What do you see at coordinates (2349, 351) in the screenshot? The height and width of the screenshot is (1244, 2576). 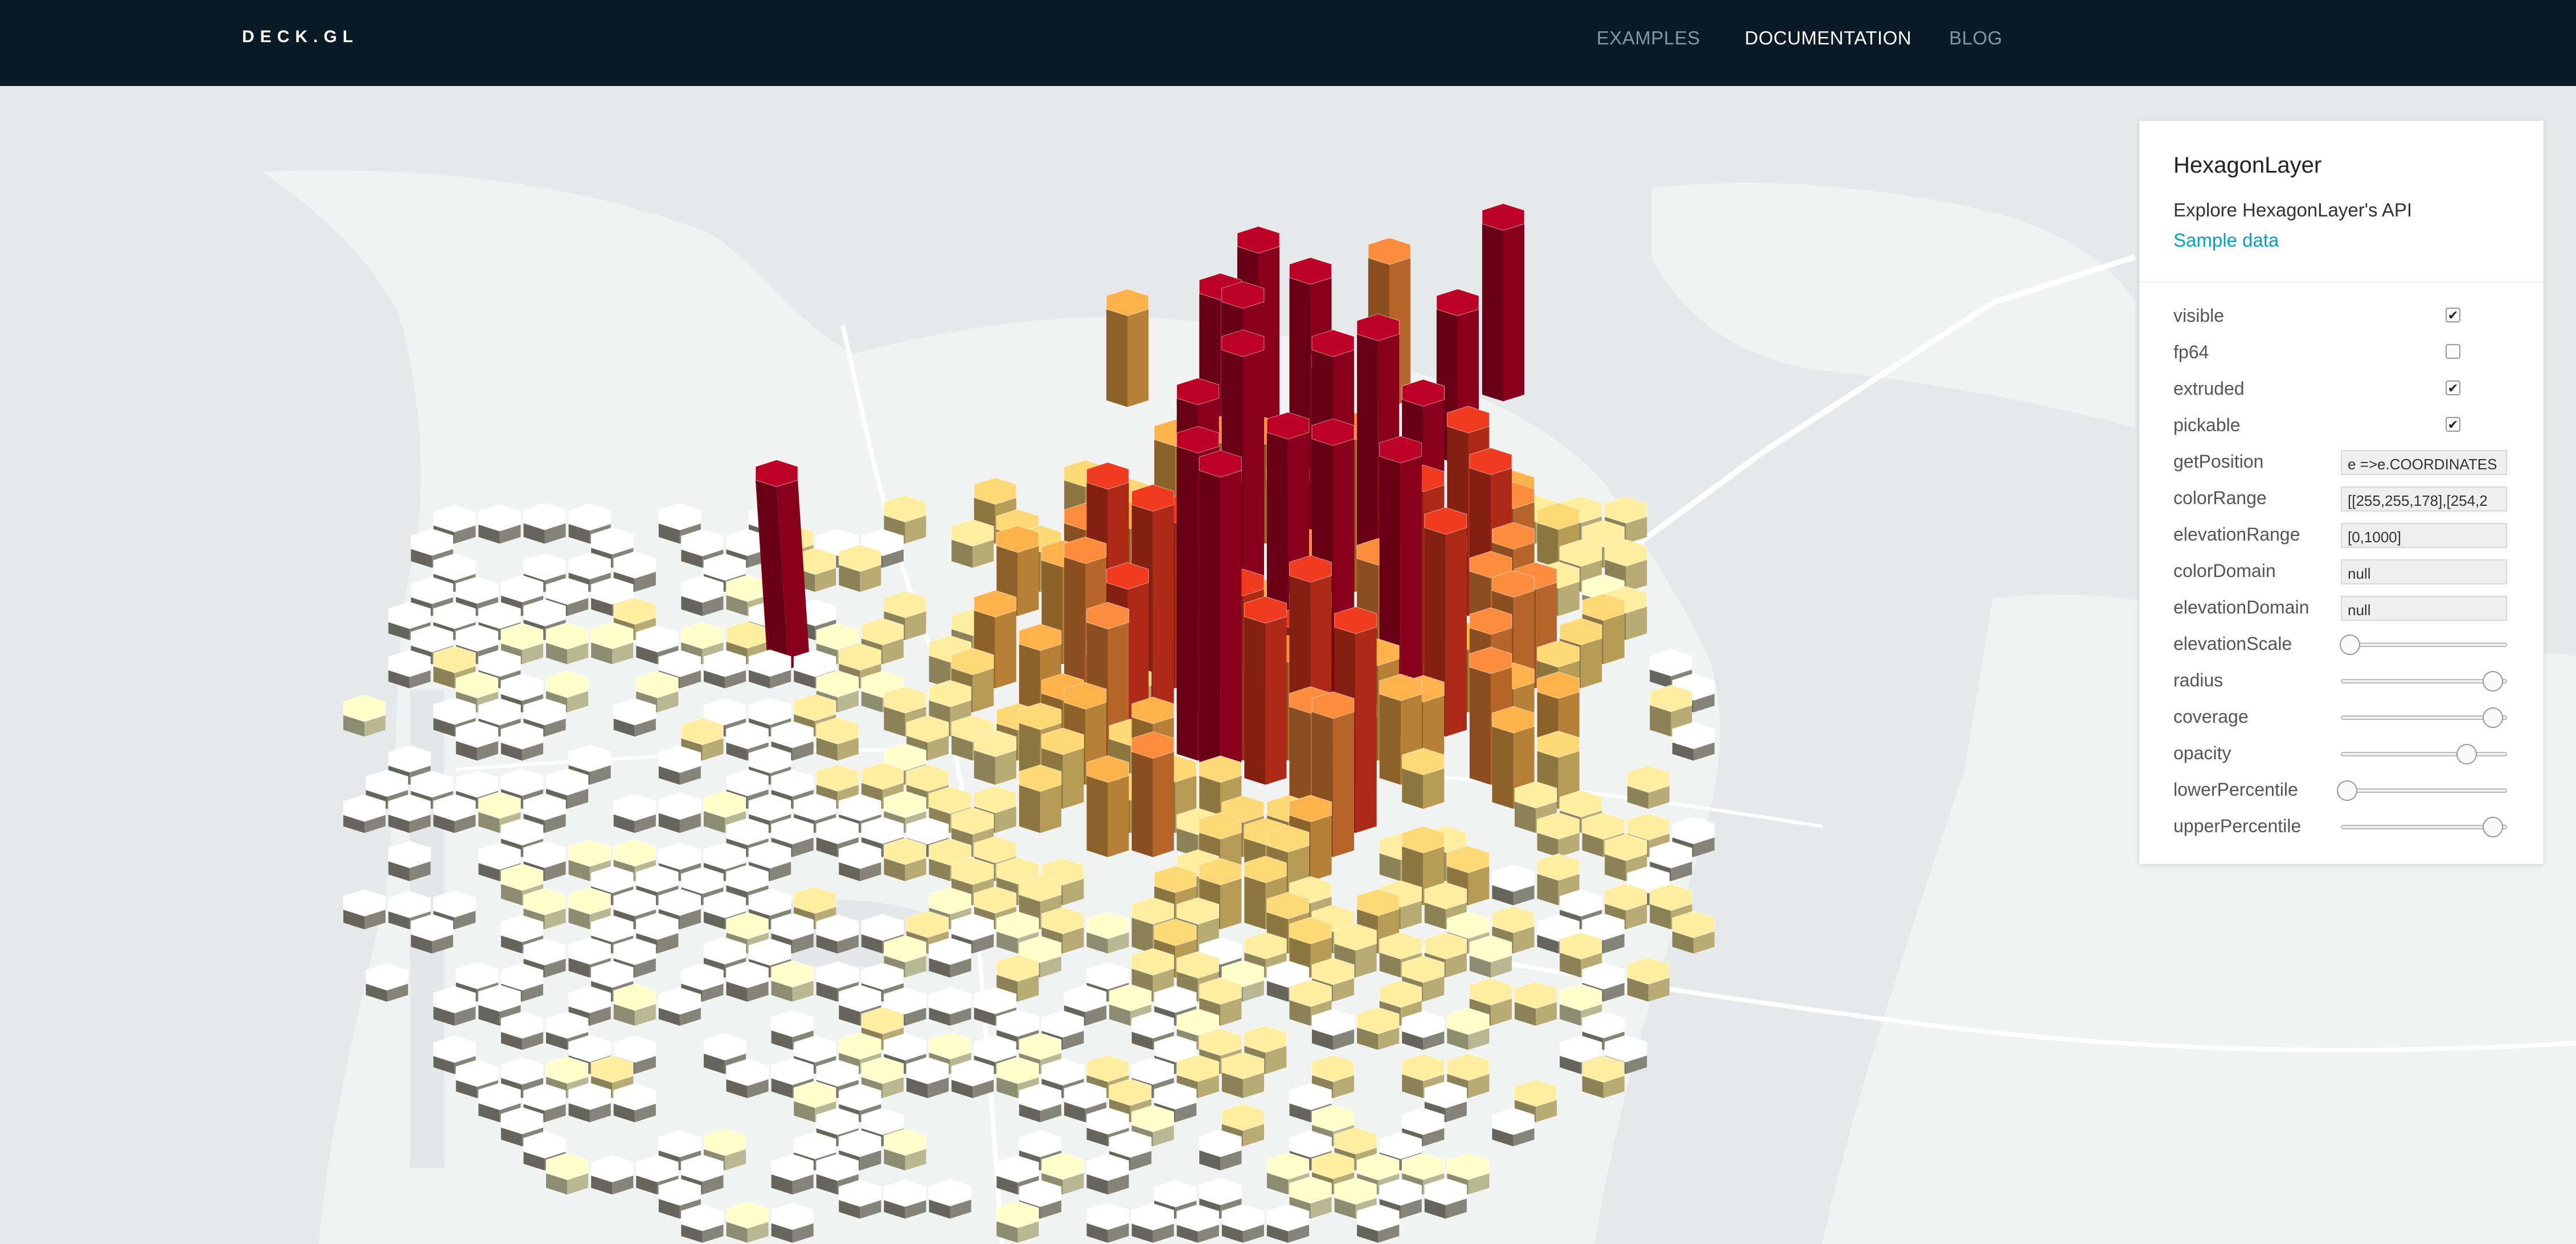 I see `prop-fp64: fp64` at bounding box center [2349, 351].